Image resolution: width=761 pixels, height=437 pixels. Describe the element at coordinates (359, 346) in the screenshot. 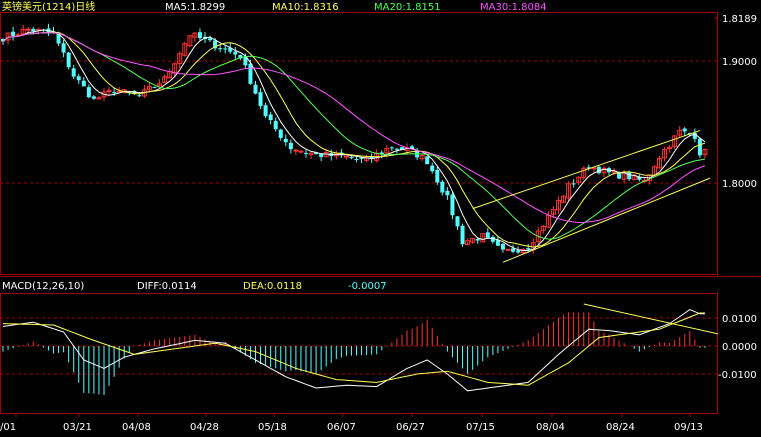

I see `macd-grid` at that location.